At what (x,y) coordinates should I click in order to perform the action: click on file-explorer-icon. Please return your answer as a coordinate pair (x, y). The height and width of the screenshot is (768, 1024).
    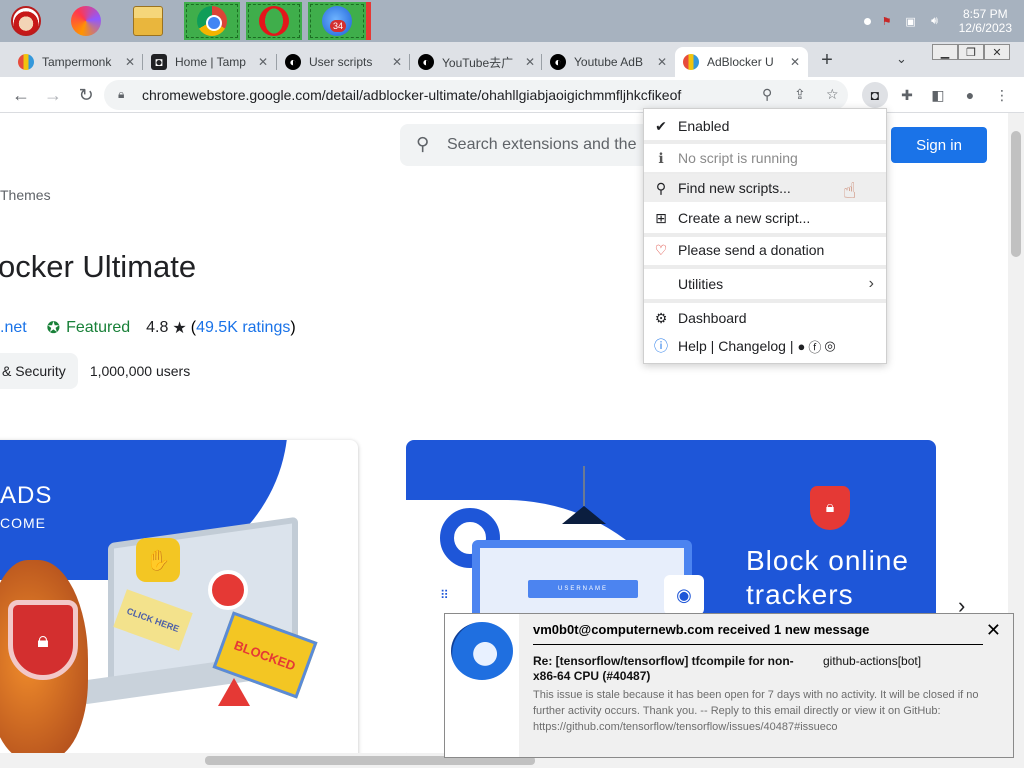
    Looking at the image, I should click on (148, 21).